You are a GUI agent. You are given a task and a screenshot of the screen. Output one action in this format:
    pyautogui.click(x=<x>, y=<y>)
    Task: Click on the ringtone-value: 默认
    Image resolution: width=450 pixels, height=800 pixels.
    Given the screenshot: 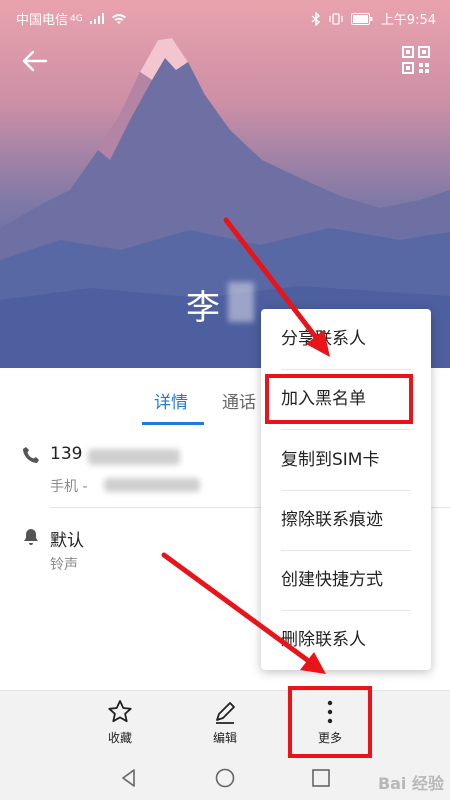 What is the action you would take?
    pyautogui.click(x=67, y=541)
    